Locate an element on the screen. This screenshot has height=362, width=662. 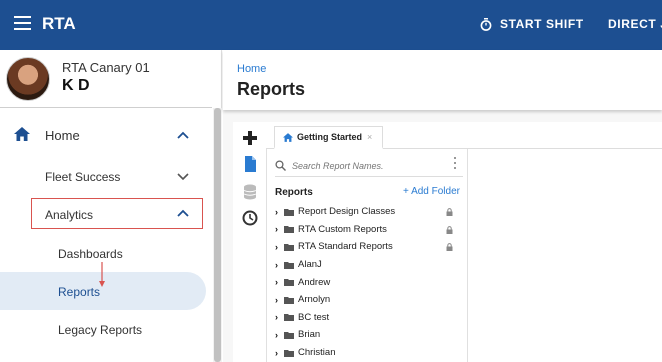
tree-item-label: Report Design Classes is located at coordinates (347, 212).